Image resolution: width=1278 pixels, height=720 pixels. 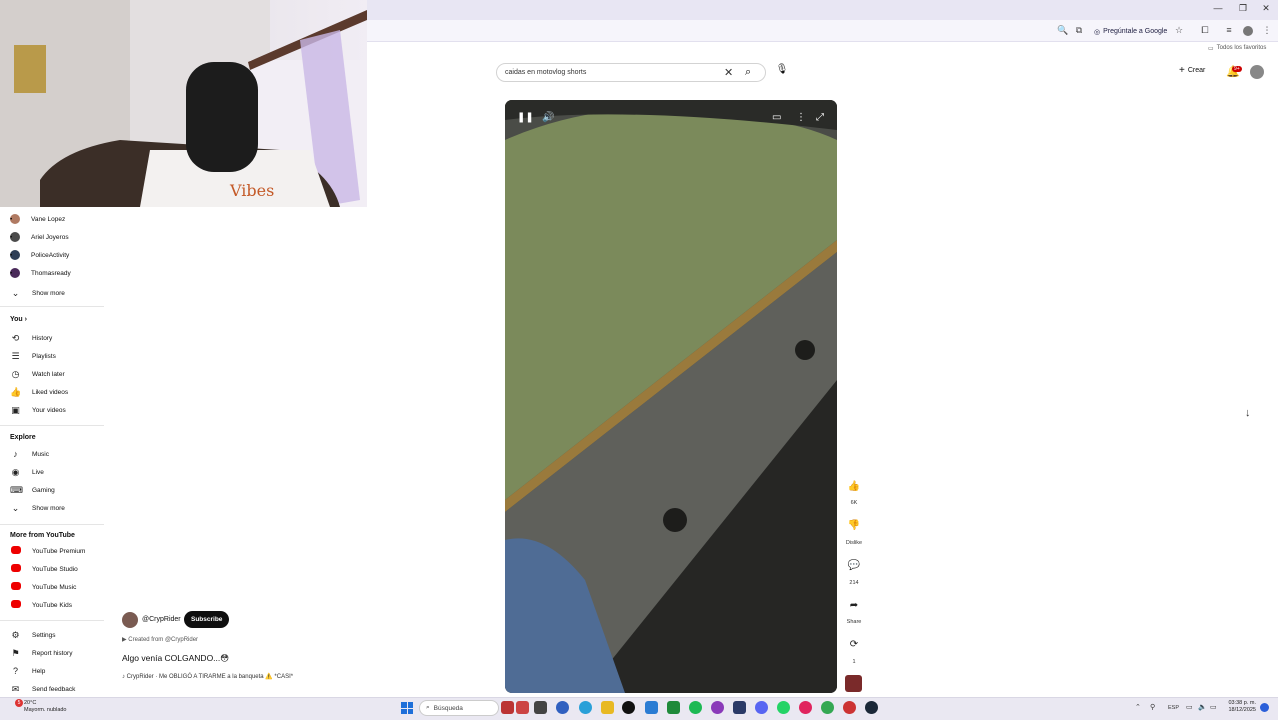 What do you see at coordinates (29, 454) in the screenshot?
I see `sidebar-item: ♪ Music` at bounding box center [29, 454].